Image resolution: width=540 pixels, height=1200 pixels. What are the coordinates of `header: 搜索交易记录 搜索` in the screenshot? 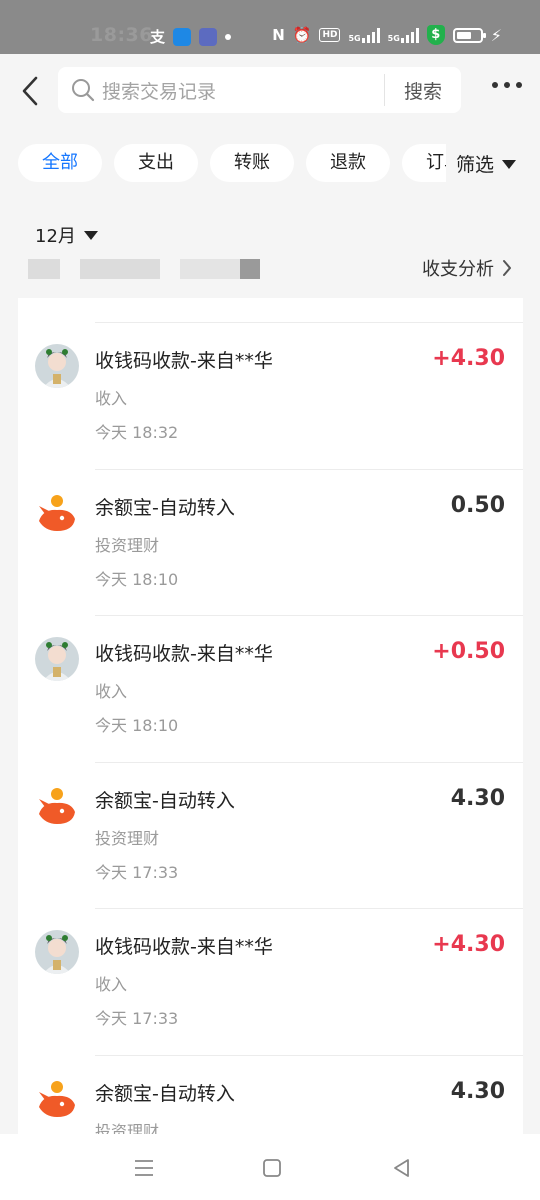 It's located at (270, 91).